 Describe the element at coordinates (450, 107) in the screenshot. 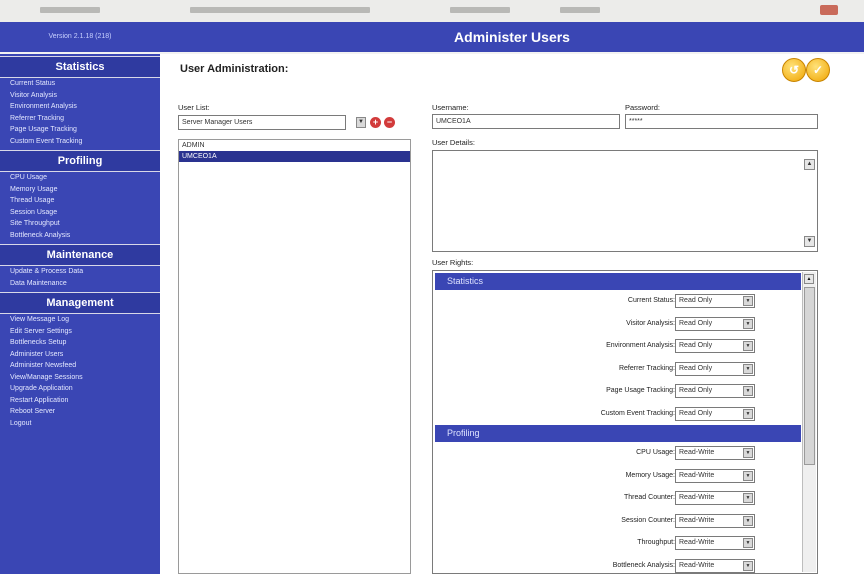

I see `username-label: Username:` at that location.